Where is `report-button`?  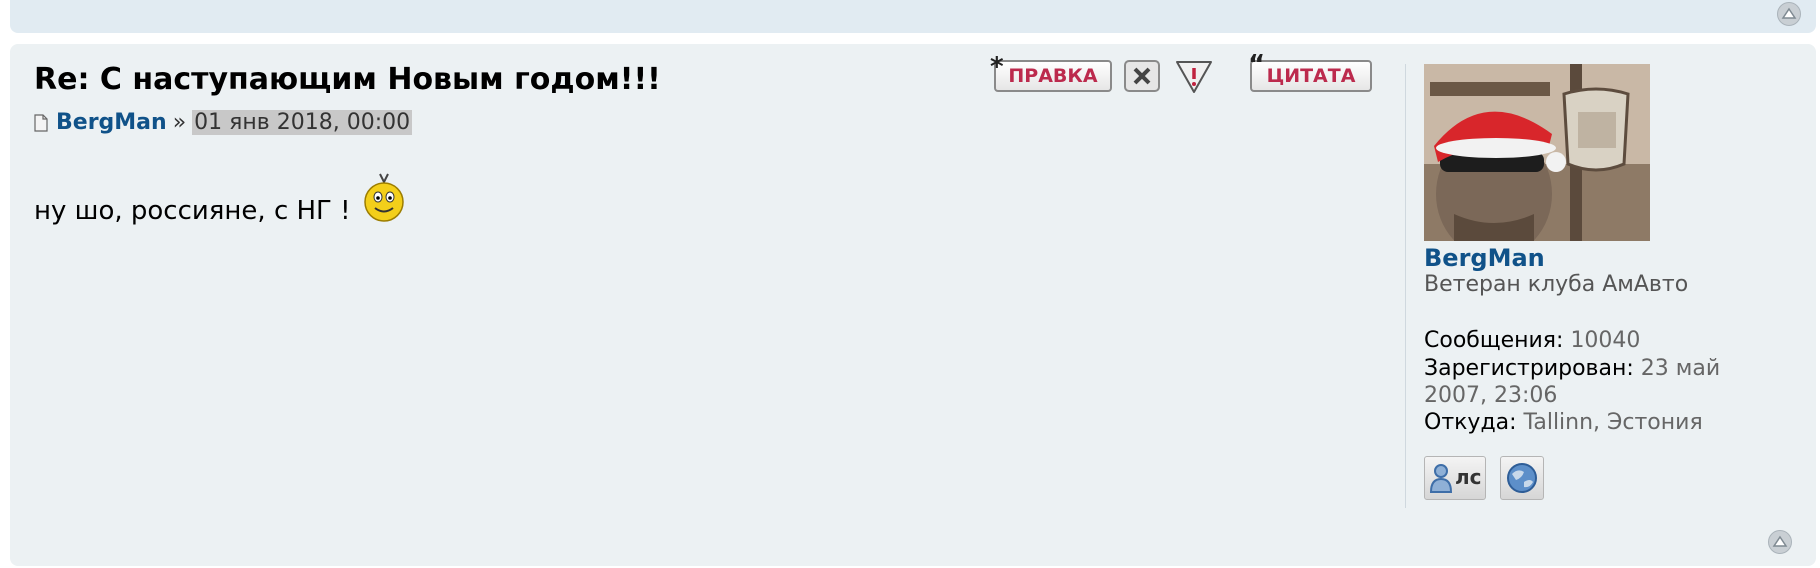
report-button is located at coordinates (1193, 76).